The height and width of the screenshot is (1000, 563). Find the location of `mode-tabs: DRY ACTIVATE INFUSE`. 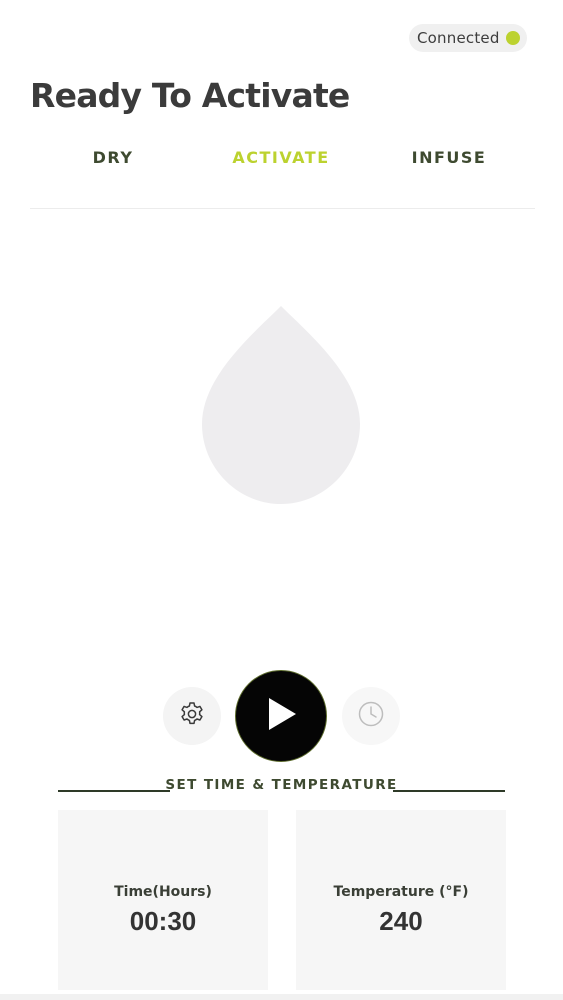

mode-tabs: DRY ACTIVATE INFUSE is located at coordinates (282, 158).